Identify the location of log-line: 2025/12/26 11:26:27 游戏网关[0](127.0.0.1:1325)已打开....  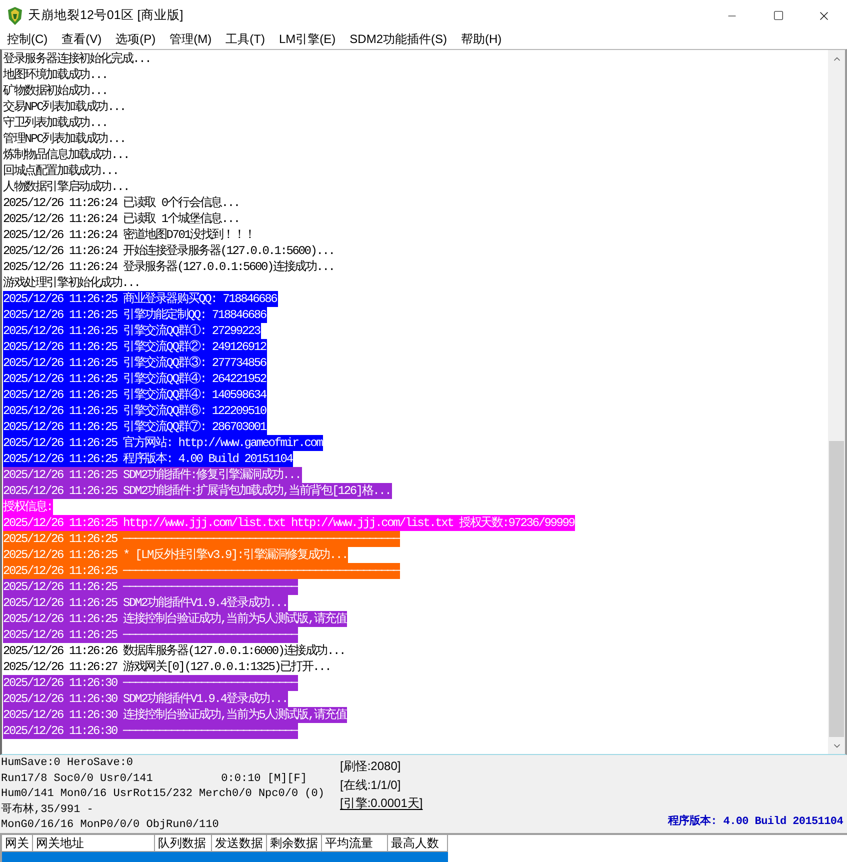
(167, 667).